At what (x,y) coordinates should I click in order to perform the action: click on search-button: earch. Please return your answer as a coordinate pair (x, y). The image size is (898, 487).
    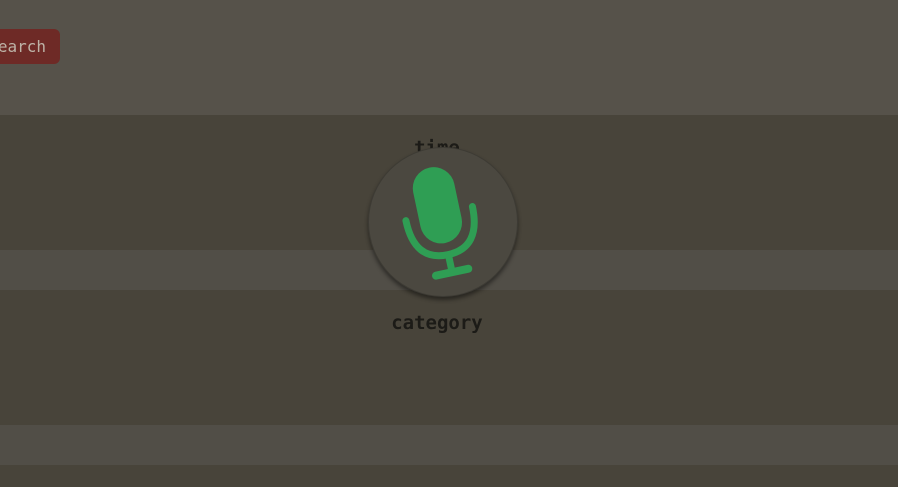
    Looking at the image, I should click on (30, 46).